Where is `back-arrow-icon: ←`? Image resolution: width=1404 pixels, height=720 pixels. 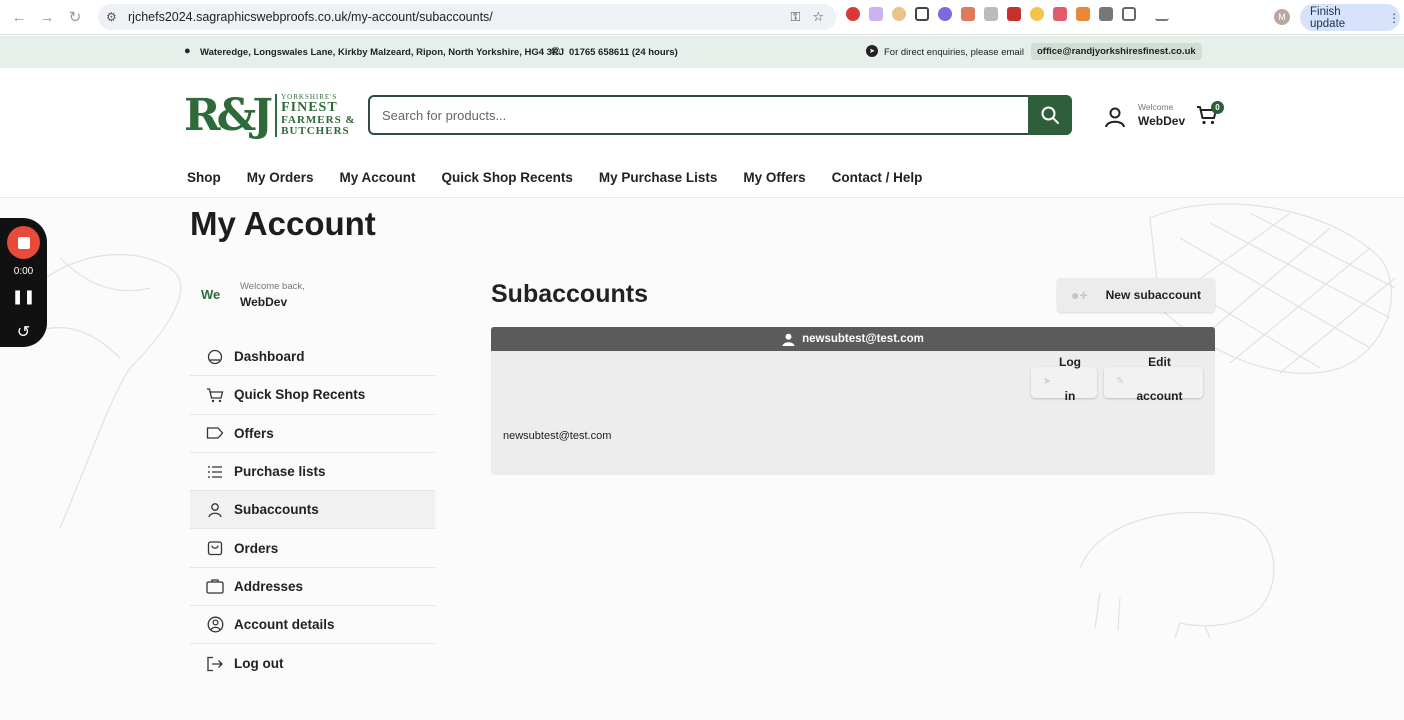
back-arrow-icon: ← is located at coordinates (19, 17).